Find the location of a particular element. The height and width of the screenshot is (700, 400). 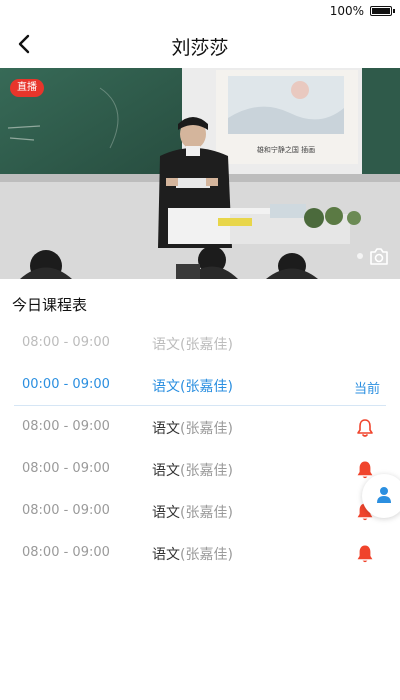

user-icon is located at coordinates (384, 495).